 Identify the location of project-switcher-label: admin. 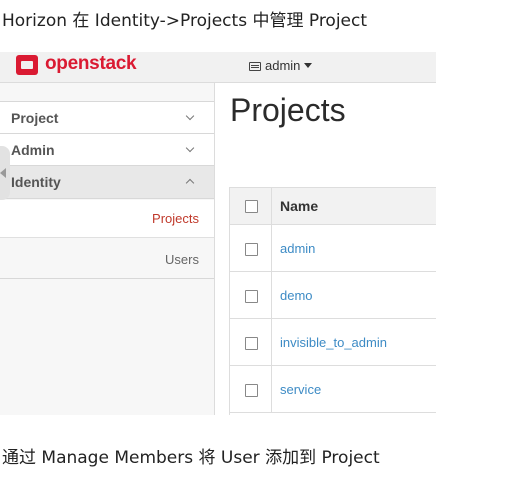
(283, 65).